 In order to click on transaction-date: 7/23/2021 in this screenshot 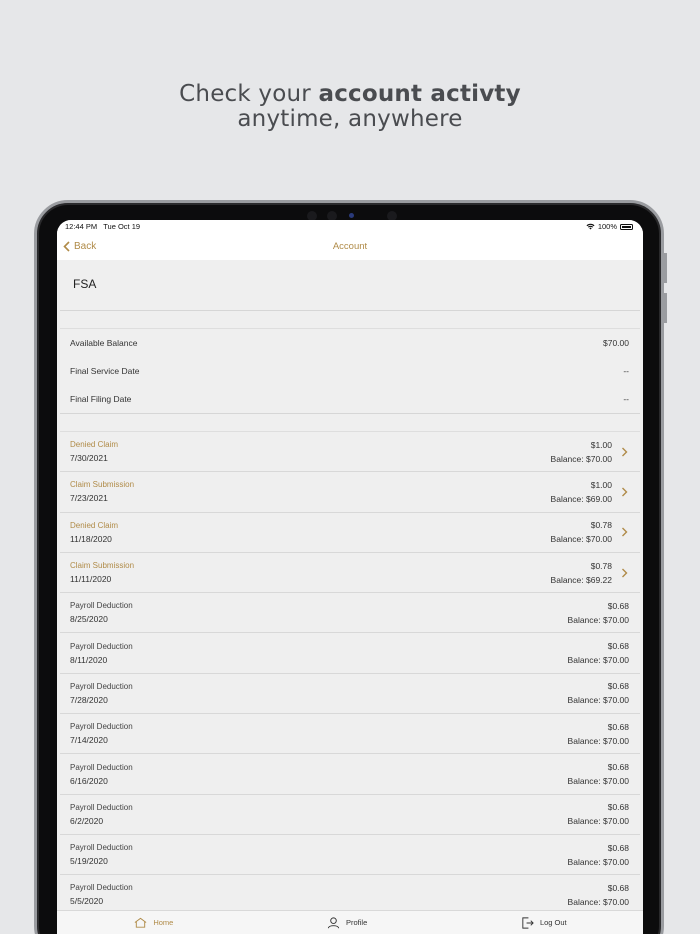, I will do `click(89, 498)`.